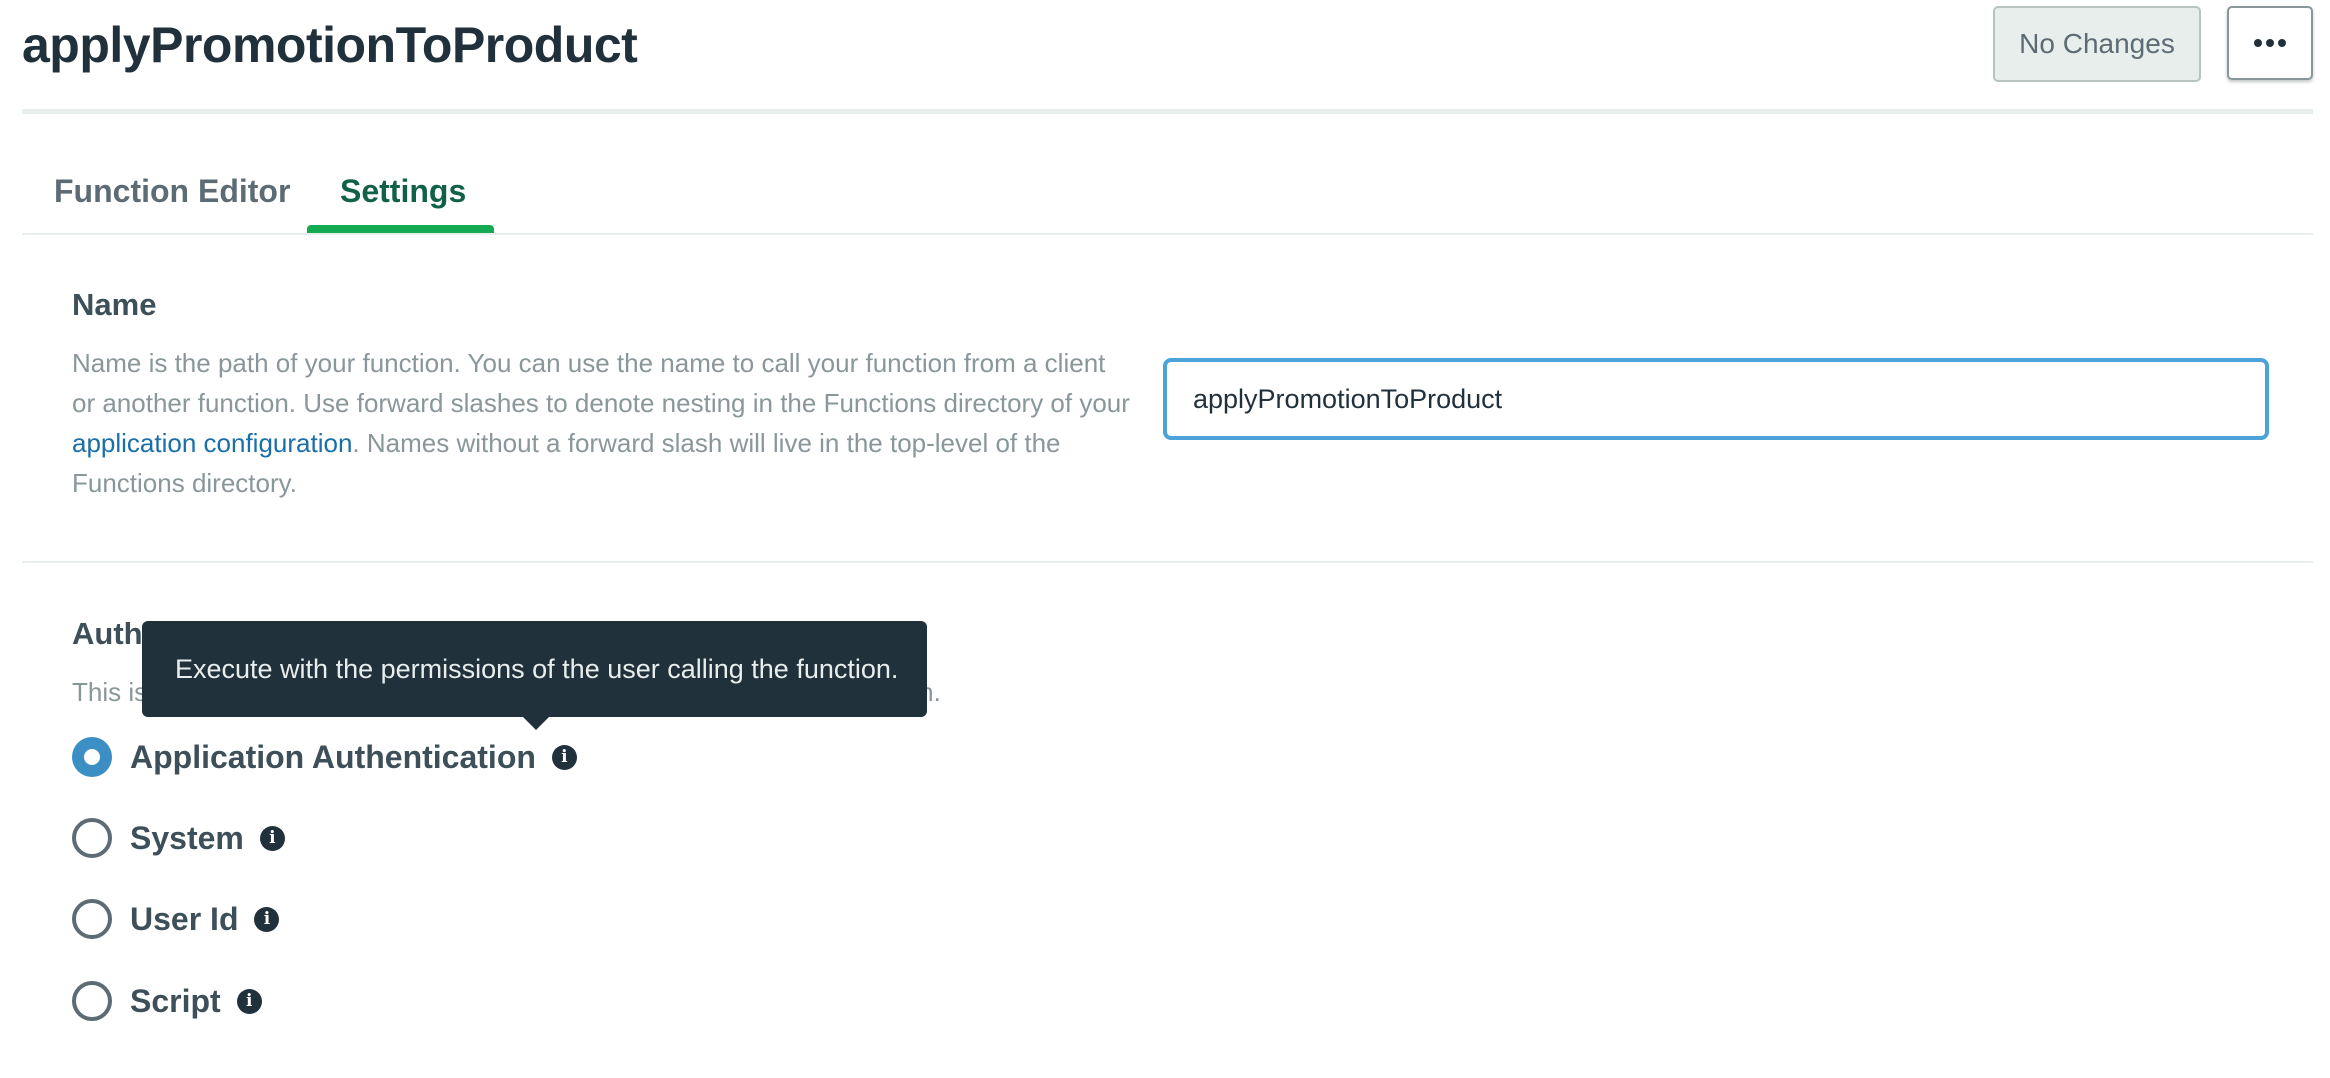 This screenshot has width=2330, height=1078. Describe the element at coordinates (2097, 44) in the screenshot. I see `no-changes-button: No Changes` at that location.